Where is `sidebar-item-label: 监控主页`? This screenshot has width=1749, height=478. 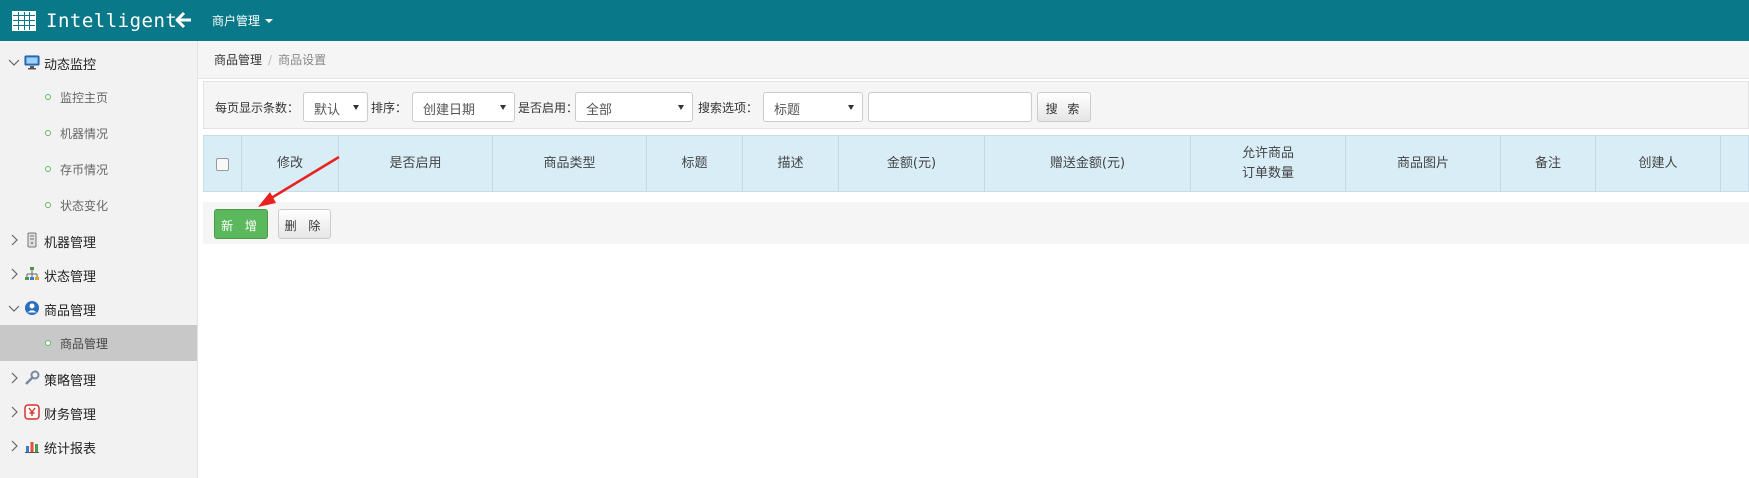
sidebar-item-label: 监控主页 is located at coordinates (84, 98).